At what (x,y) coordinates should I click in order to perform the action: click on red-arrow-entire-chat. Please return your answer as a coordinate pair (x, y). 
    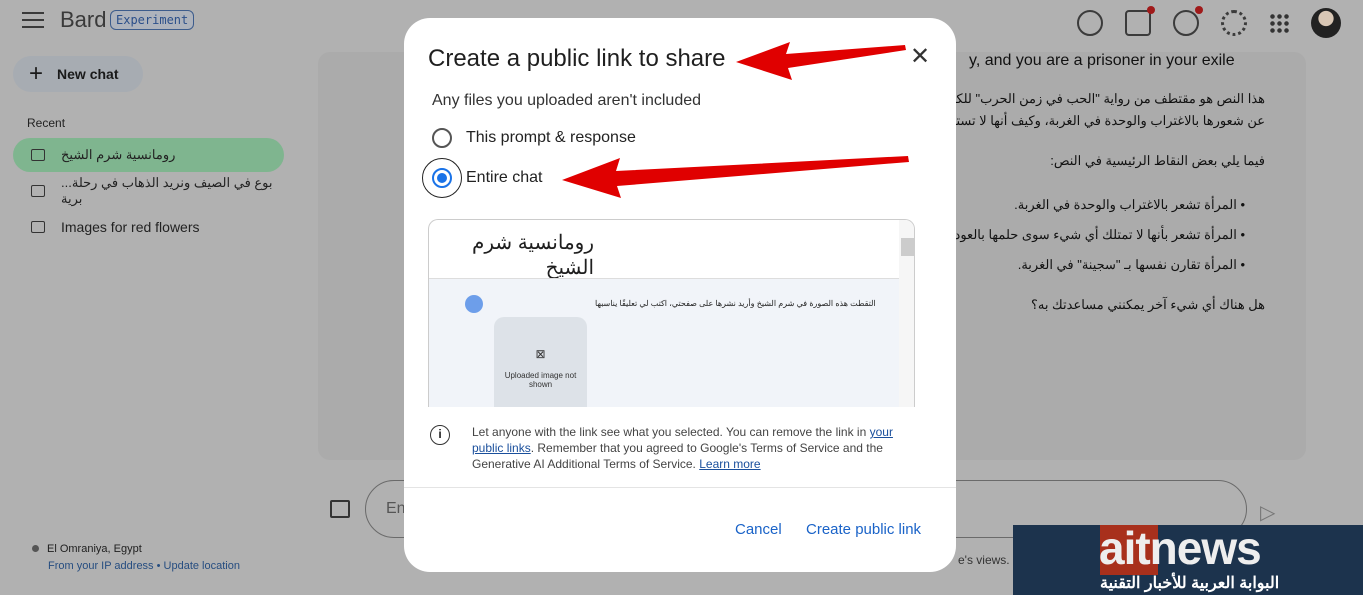
    Looking at the image, I should click on (735, 177).